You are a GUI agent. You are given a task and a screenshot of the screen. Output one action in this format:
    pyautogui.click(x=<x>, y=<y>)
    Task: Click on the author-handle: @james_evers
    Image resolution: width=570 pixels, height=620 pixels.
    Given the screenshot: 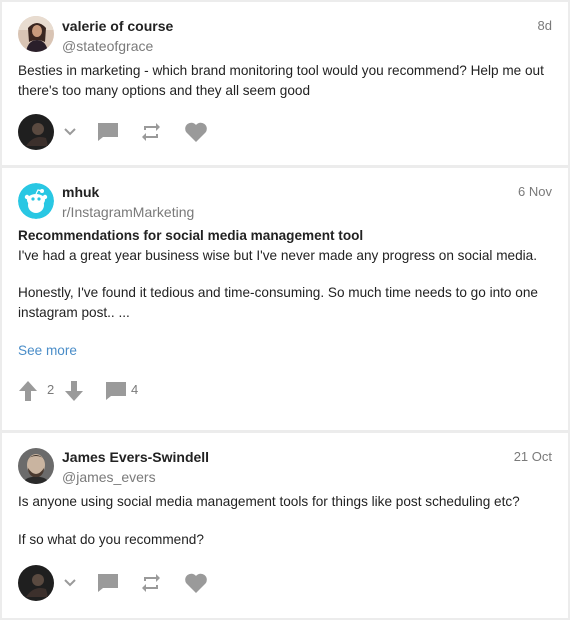 What is the action you would take?
    pyautogui.click(x=109, y=477)
    